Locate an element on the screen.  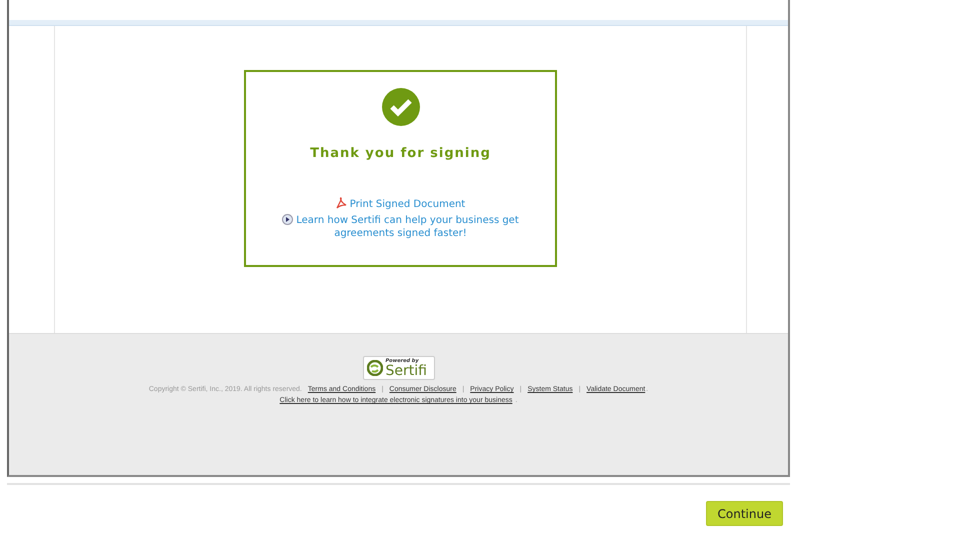
pdf-icon is located at coordinates (341, 203).